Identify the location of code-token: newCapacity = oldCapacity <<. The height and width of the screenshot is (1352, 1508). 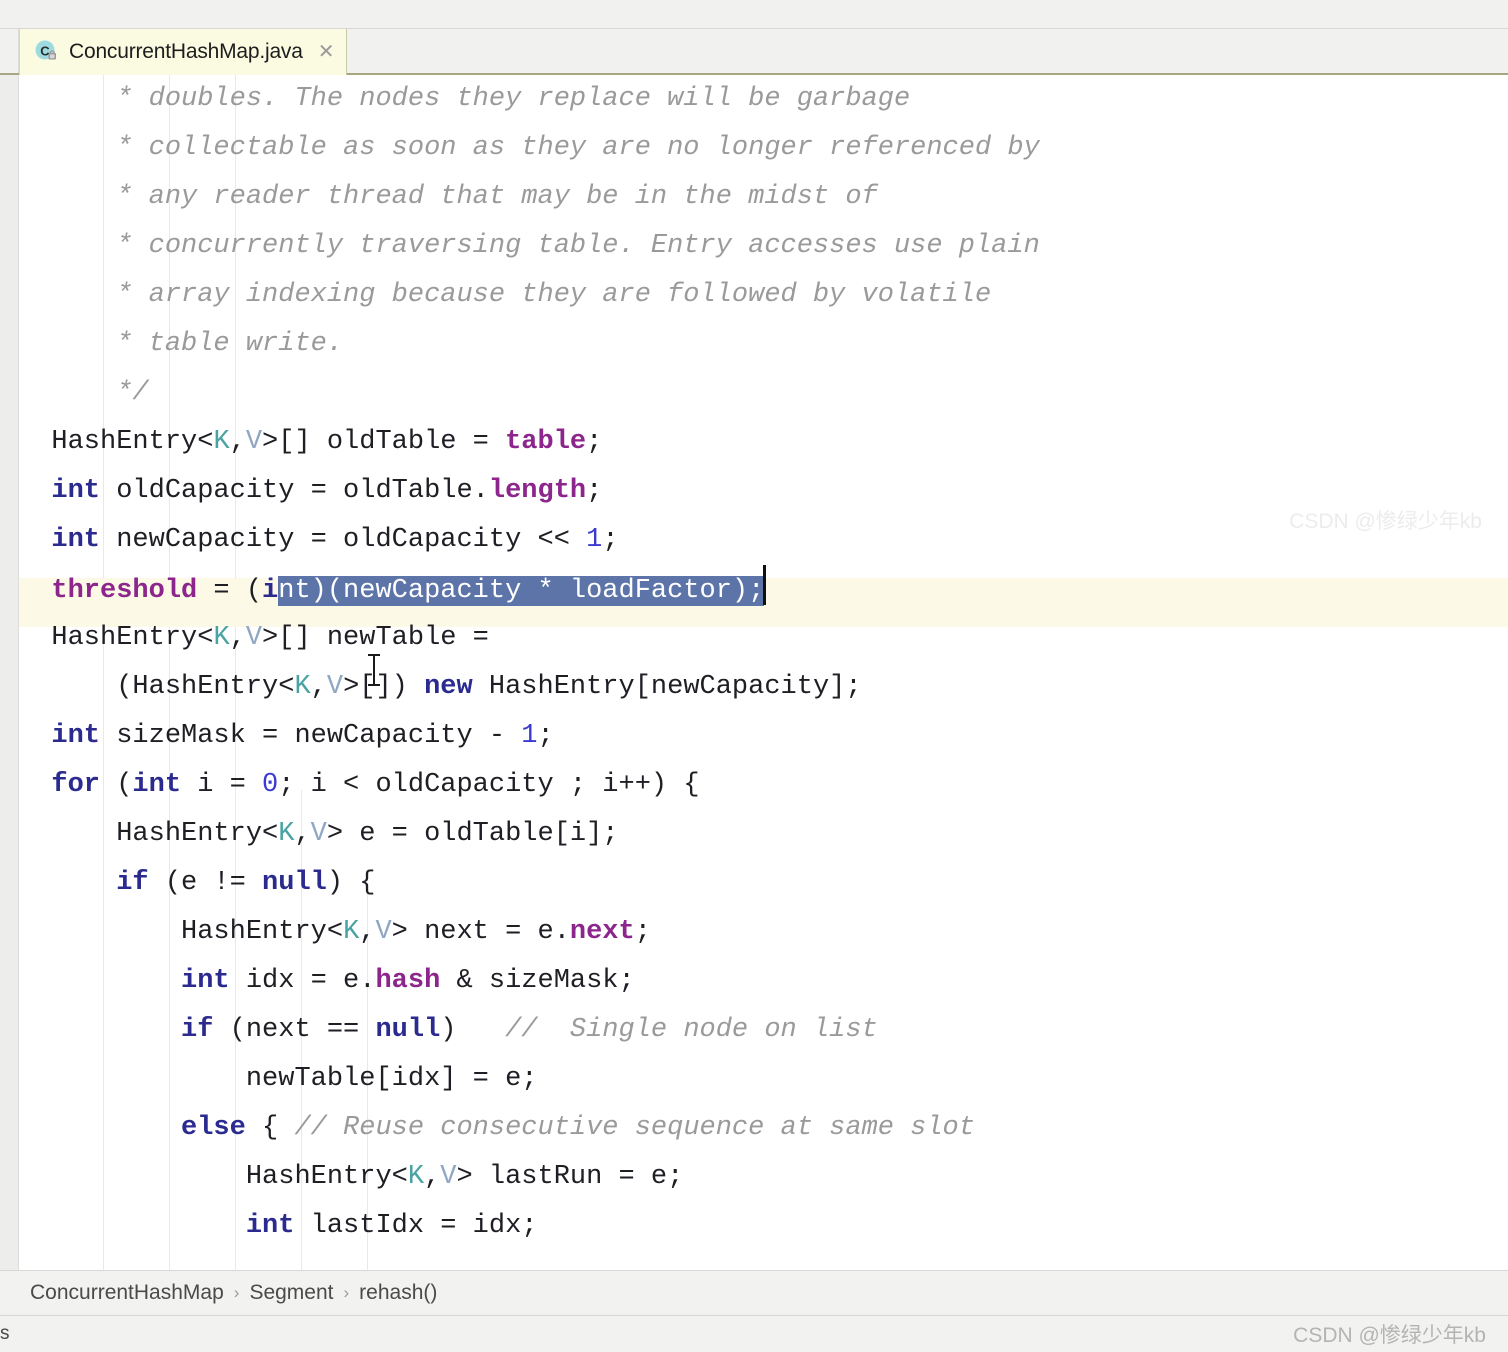
(343, 540).